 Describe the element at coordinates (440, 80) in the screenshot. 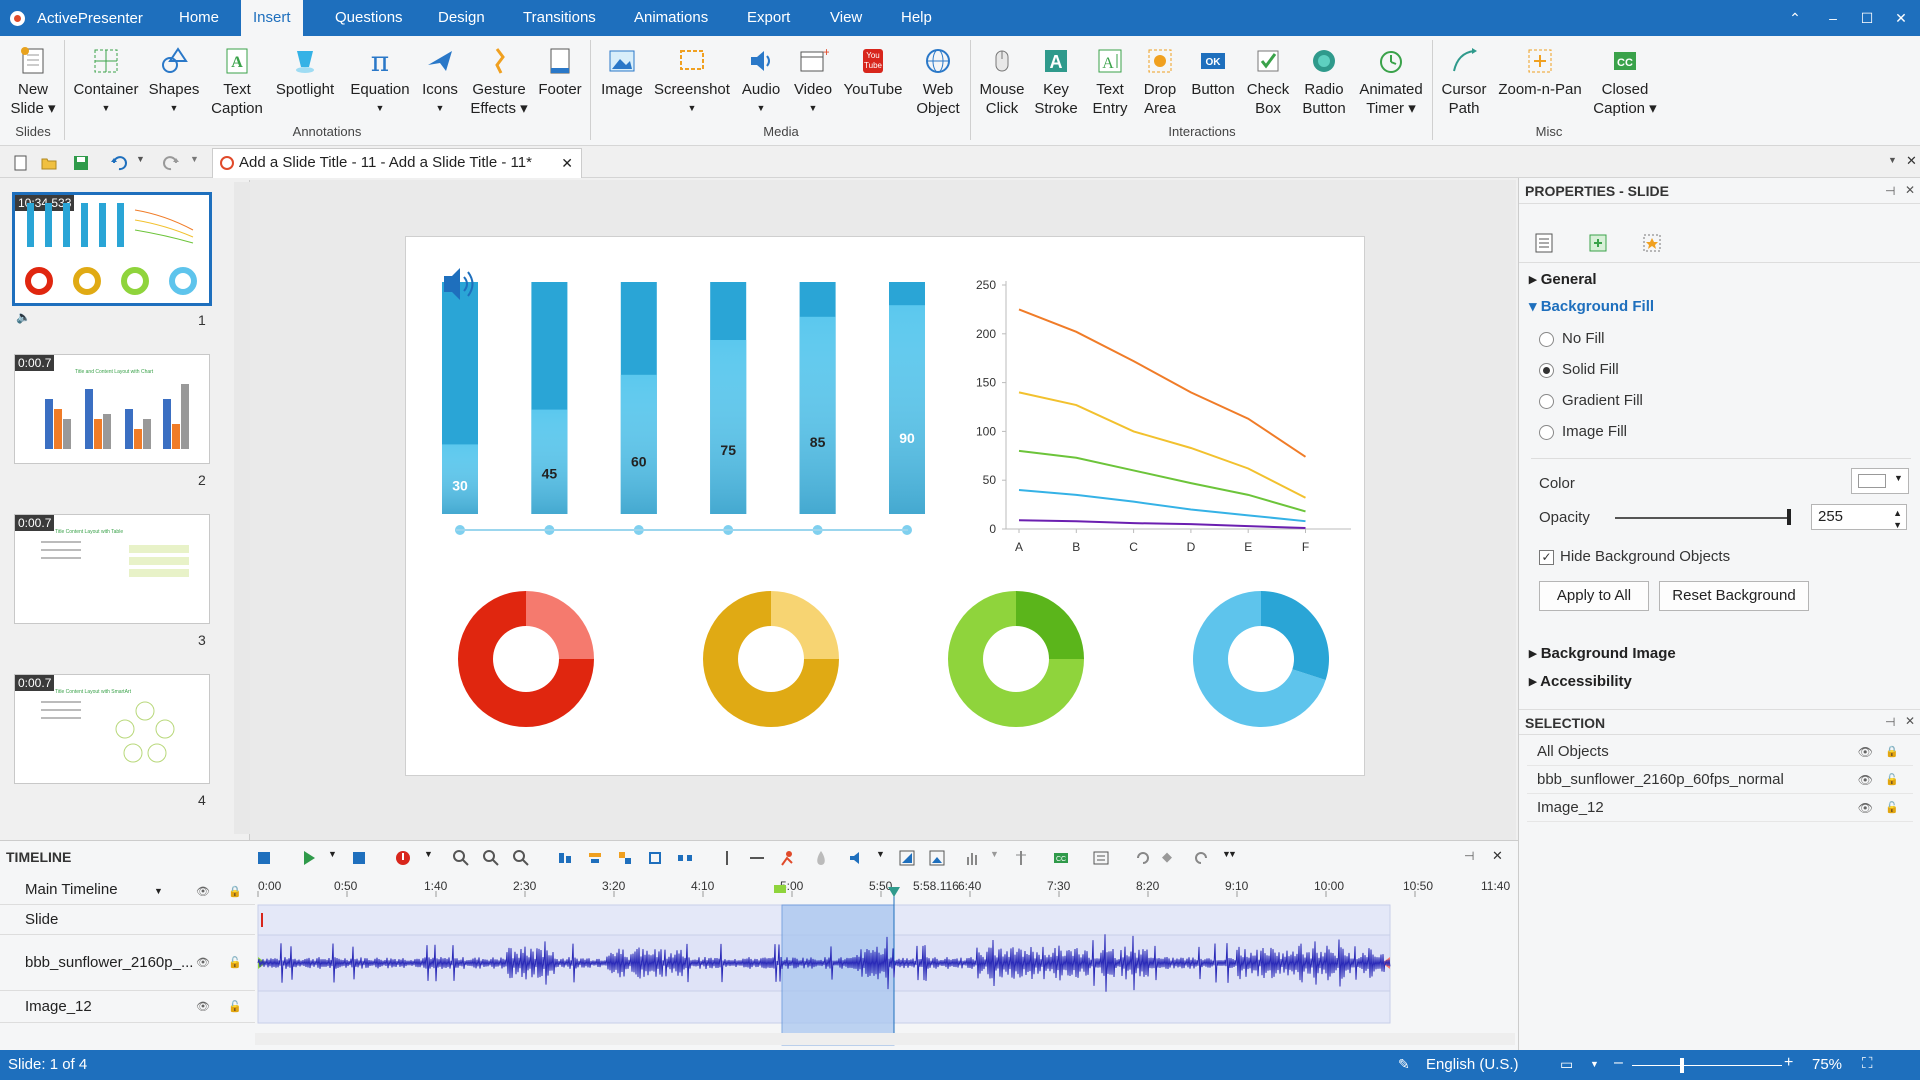

I see `icons-button: Icons ▼` at that location.